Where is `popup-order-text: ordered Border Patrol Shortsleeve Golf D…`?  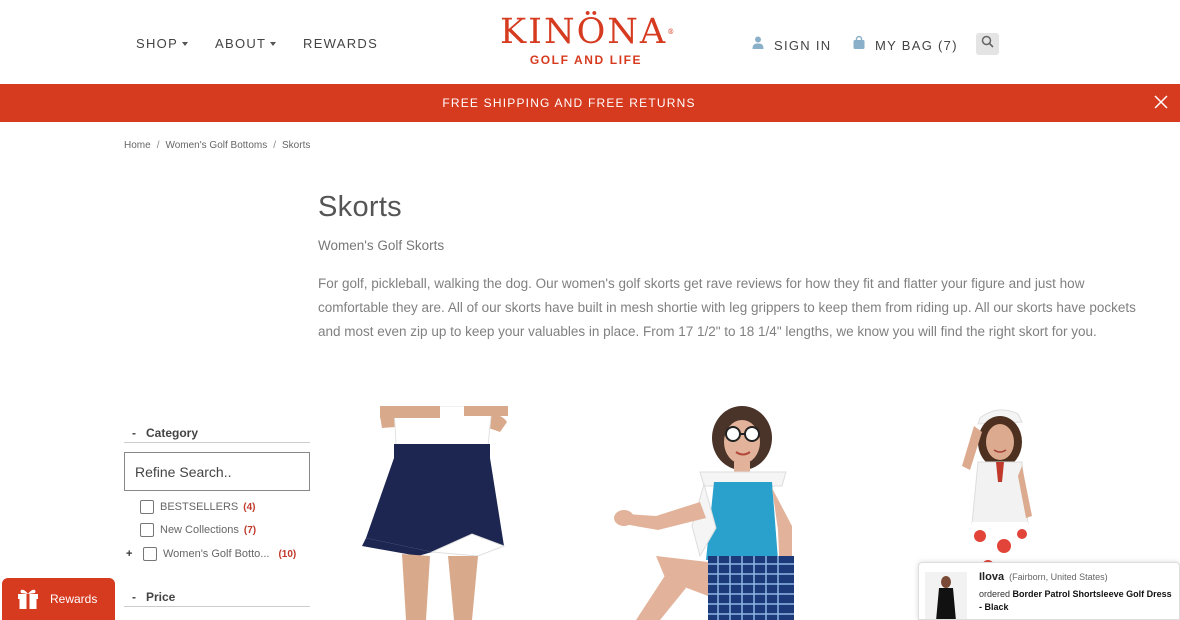 popup-order-text: ordered Border Patrol Shortsleeve Golf D… is located at coordinates (1077, 601).